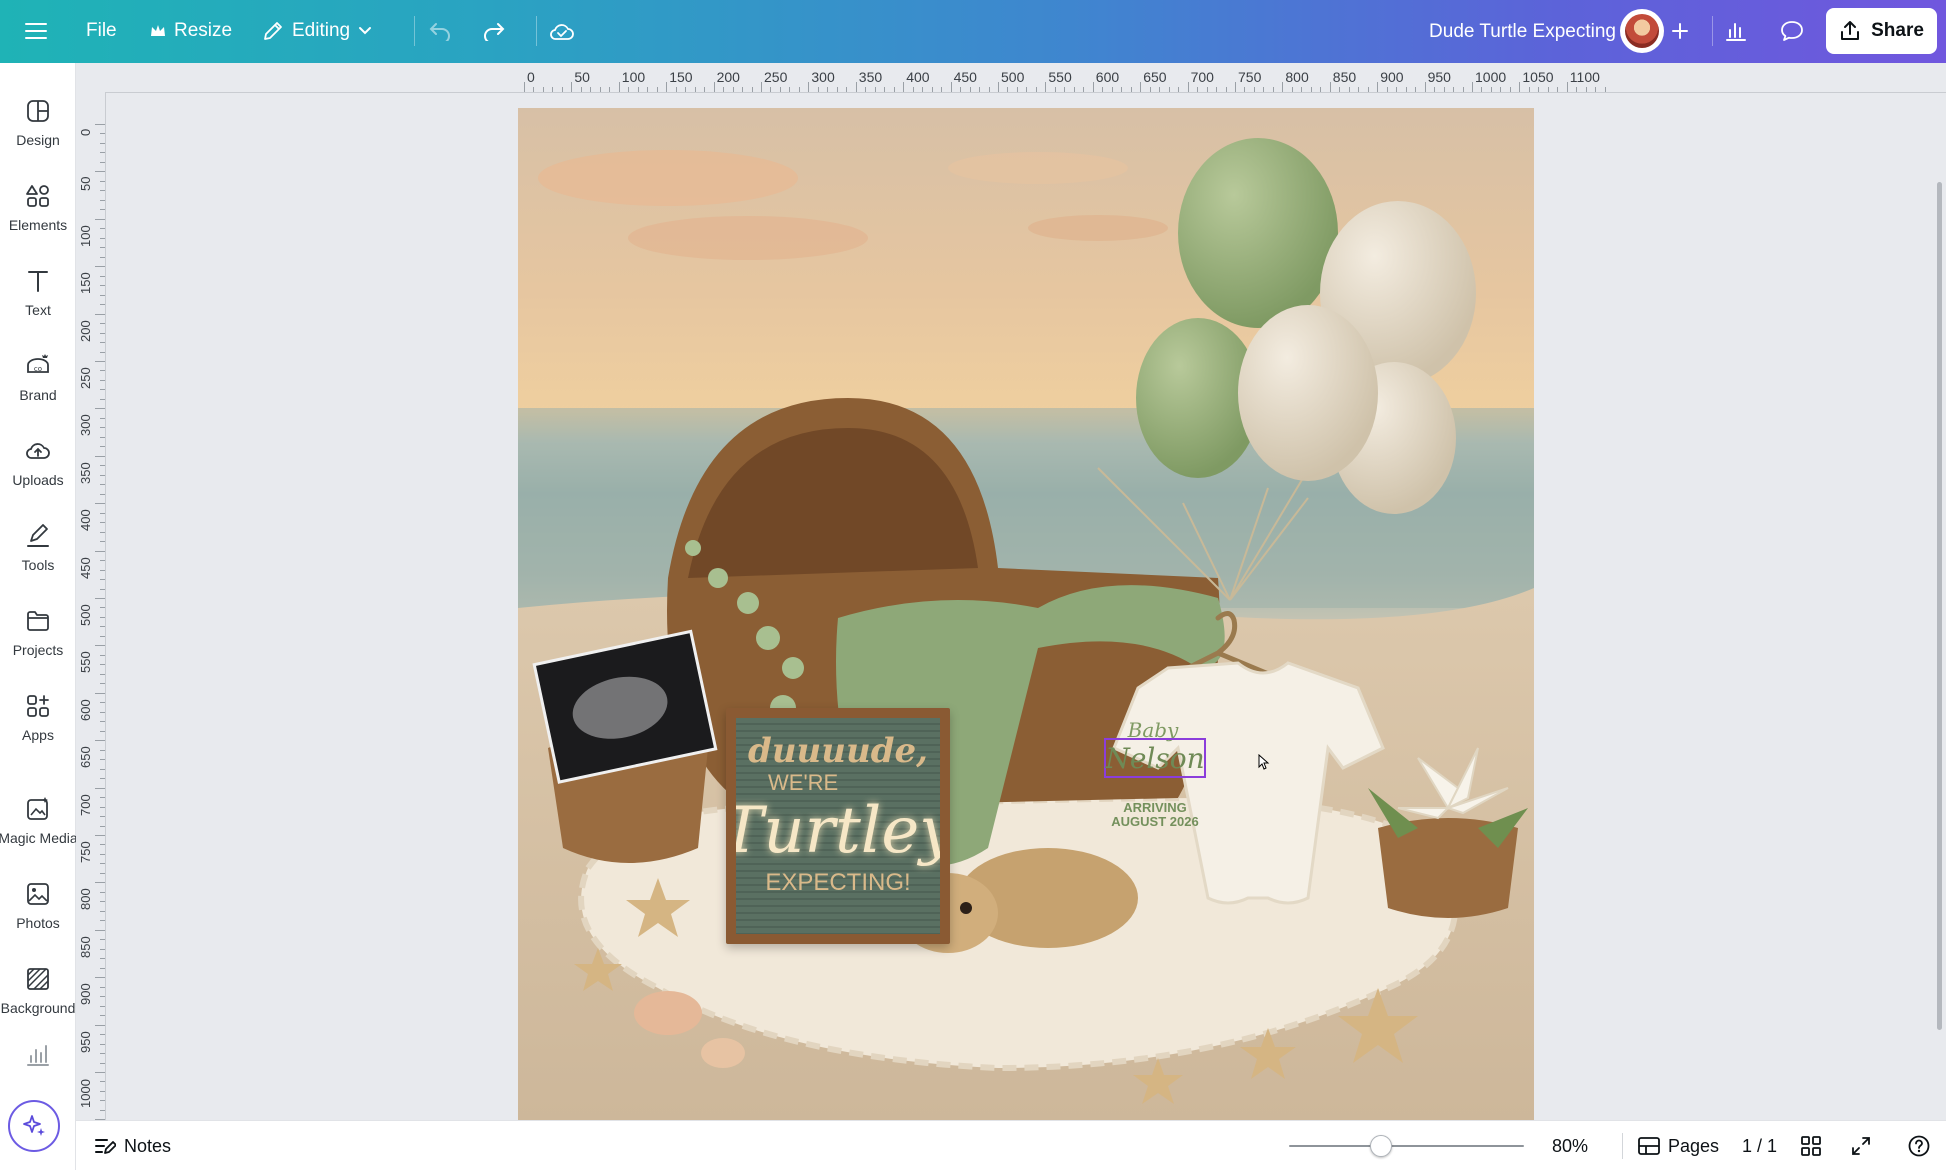 Image resolution: width=1946 pixels, height=1170 pixels. What do you see at coordinates (38, 378) in the screenshot?
I see `sidebar-item-brand: co Brand` at bounding box center [38, 378].